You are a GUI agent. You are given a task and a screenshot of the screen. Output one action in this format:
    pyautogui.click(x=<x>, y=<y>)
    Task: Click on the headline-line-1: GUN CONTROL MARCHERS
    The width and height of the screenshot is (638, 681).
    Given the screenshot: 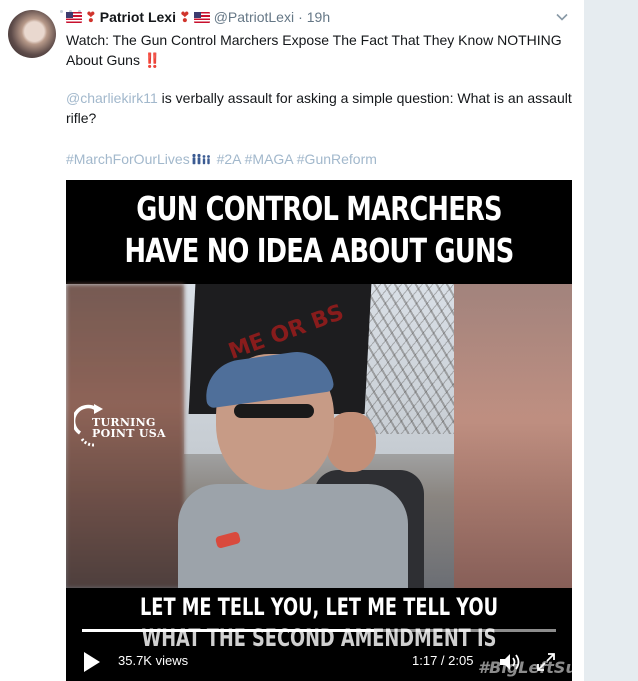 What is the action you would take?
    pyautogui.click(x=319, y=208)
    